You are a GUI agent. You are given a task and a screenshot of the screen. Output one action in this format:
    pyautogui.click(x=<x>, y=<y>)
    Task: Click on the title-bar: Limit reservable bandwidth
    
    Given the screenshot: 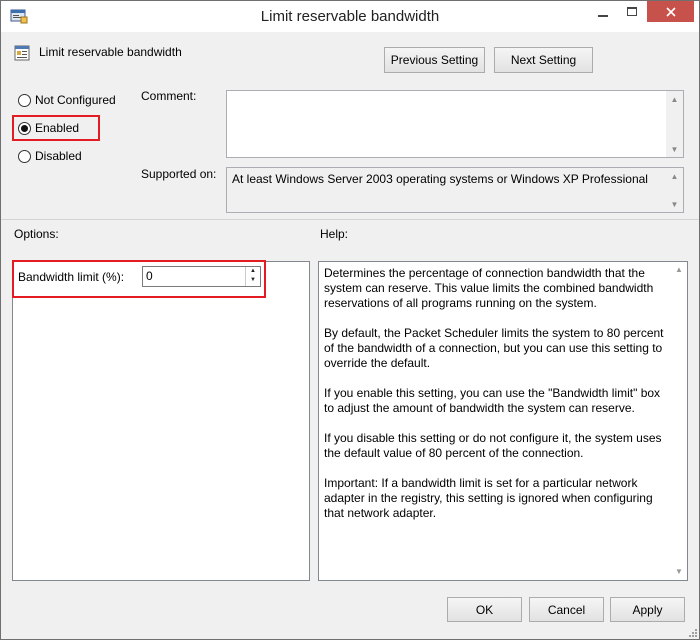 What is the action you would take?
    pyautogui.click(x=350, y=16)
    